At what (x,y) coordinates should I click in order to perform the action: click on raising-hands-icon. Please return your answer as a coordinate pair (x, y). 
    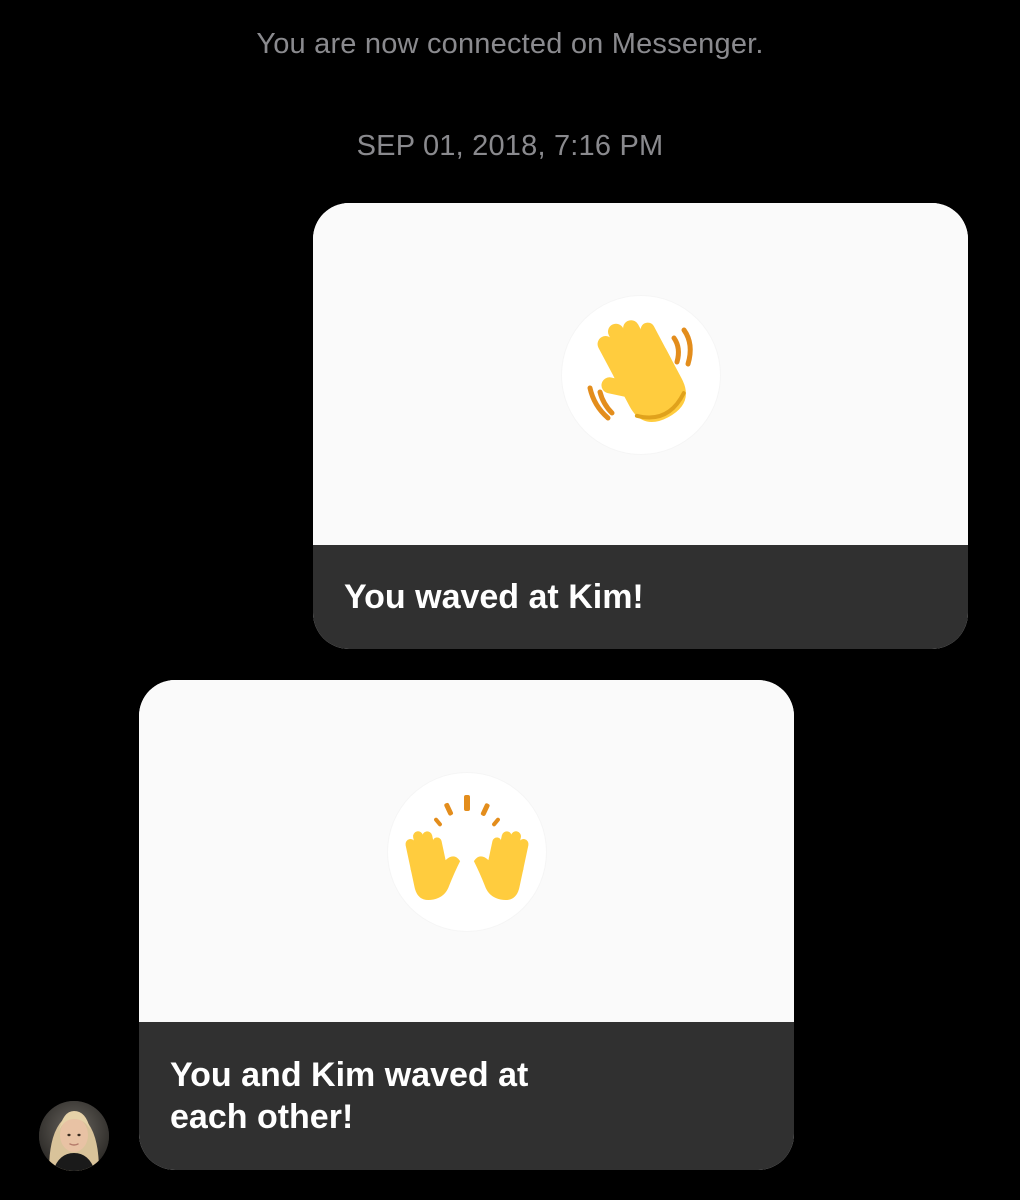
    Looking at the image, I should click on (466, 848).